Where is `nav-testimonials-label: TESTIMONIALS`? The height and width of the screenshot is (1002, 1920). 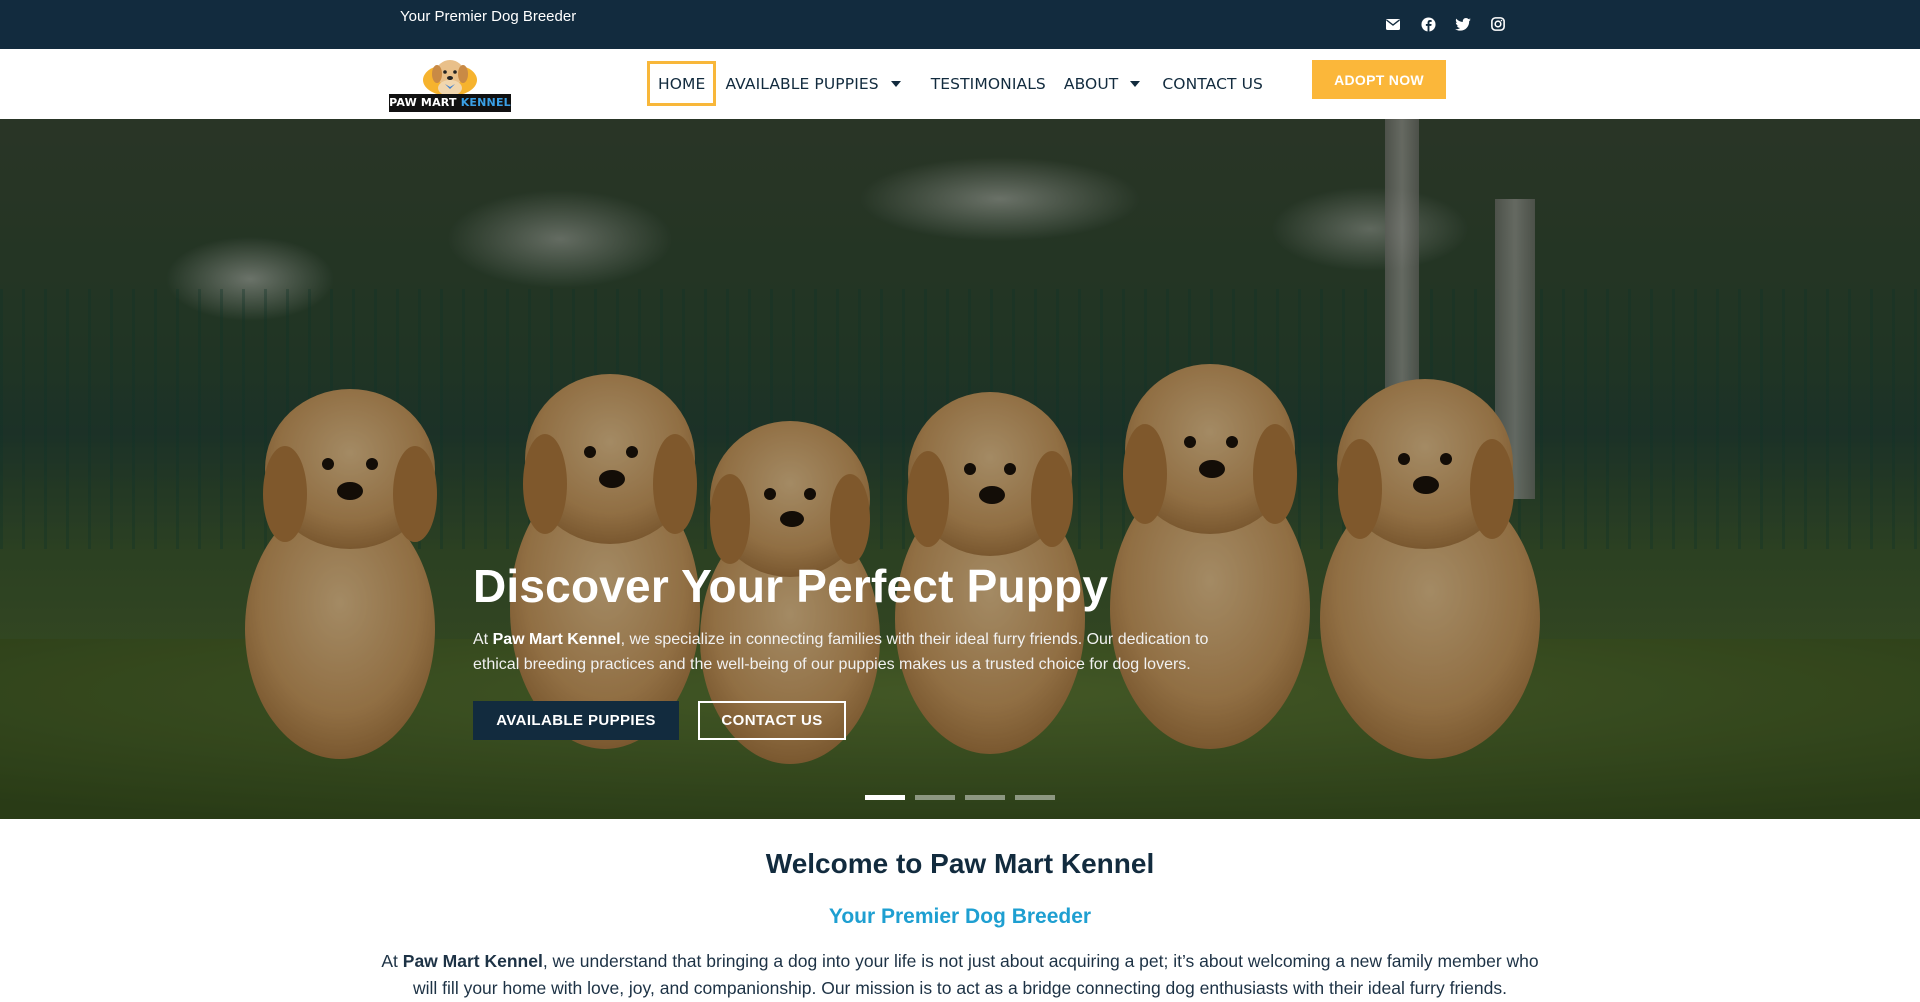 nav-testimonials-label: TESTIMONIALS is located at coordinates (988, 83).